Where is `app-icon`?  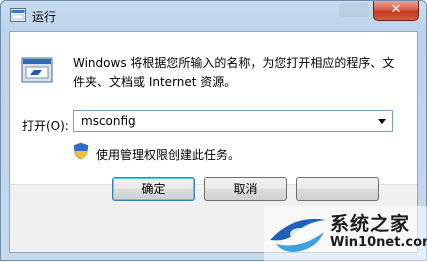
app-icon is located at coordinates (18, 15).